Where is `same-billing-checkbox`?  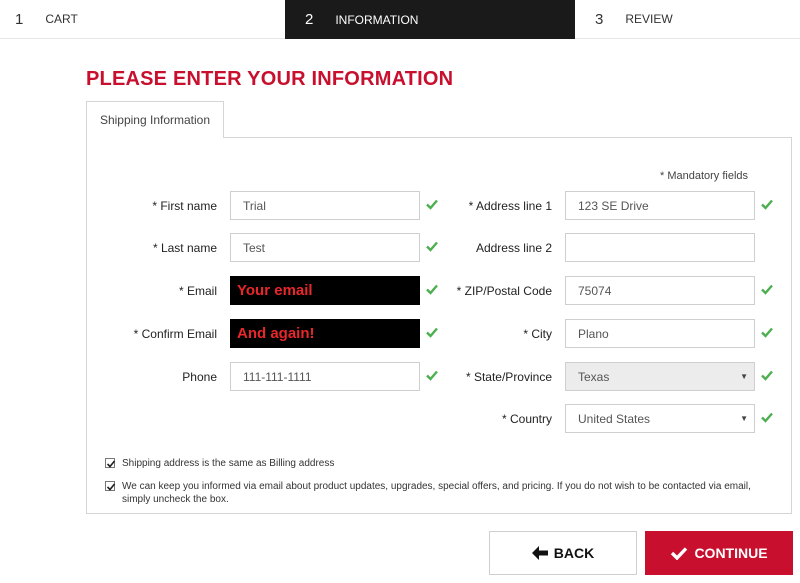
same-billing-checkbox is located at coordinates (110, 463).